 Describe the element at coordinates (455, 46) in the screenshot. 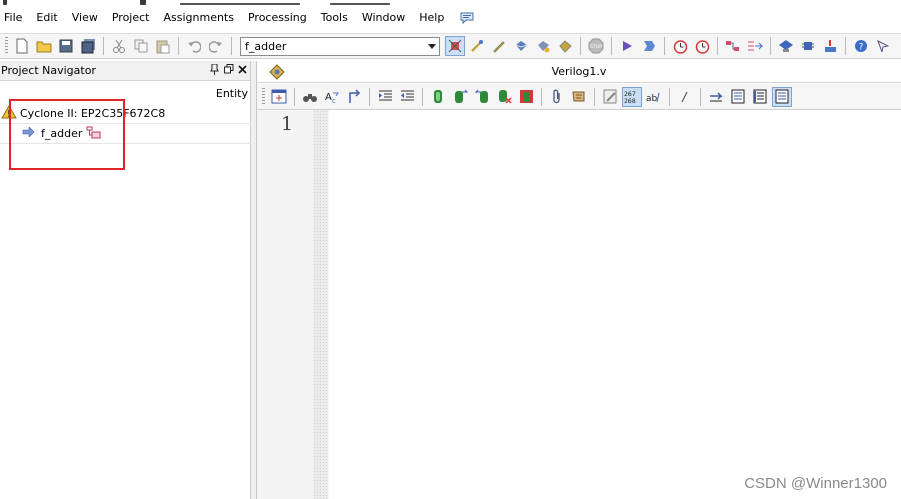

I see `chip-planner-icon` at that location.